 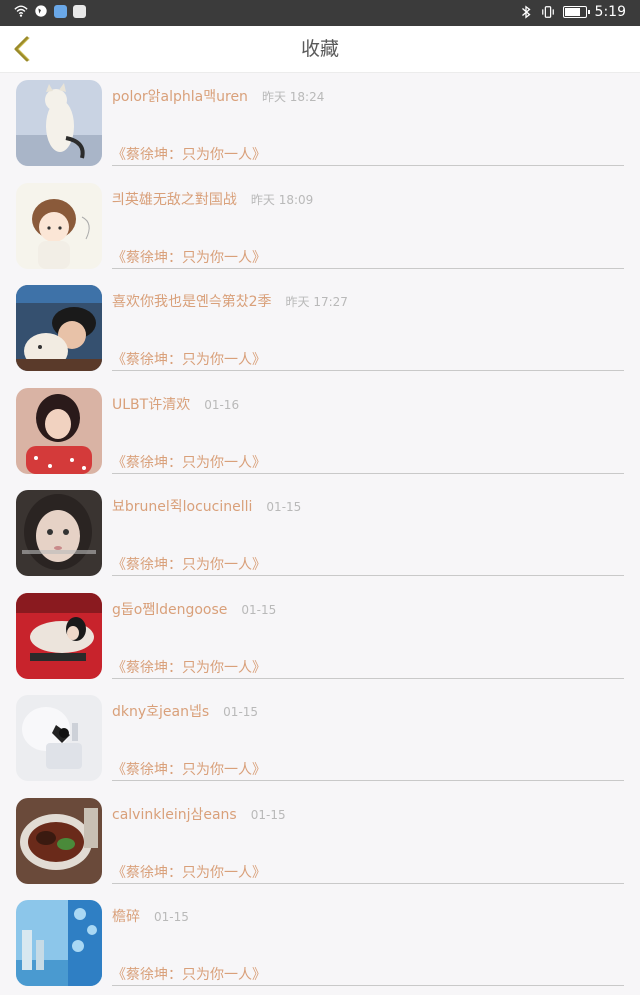 I want to click on bluetooth-icon, so click(x=526, y=12).